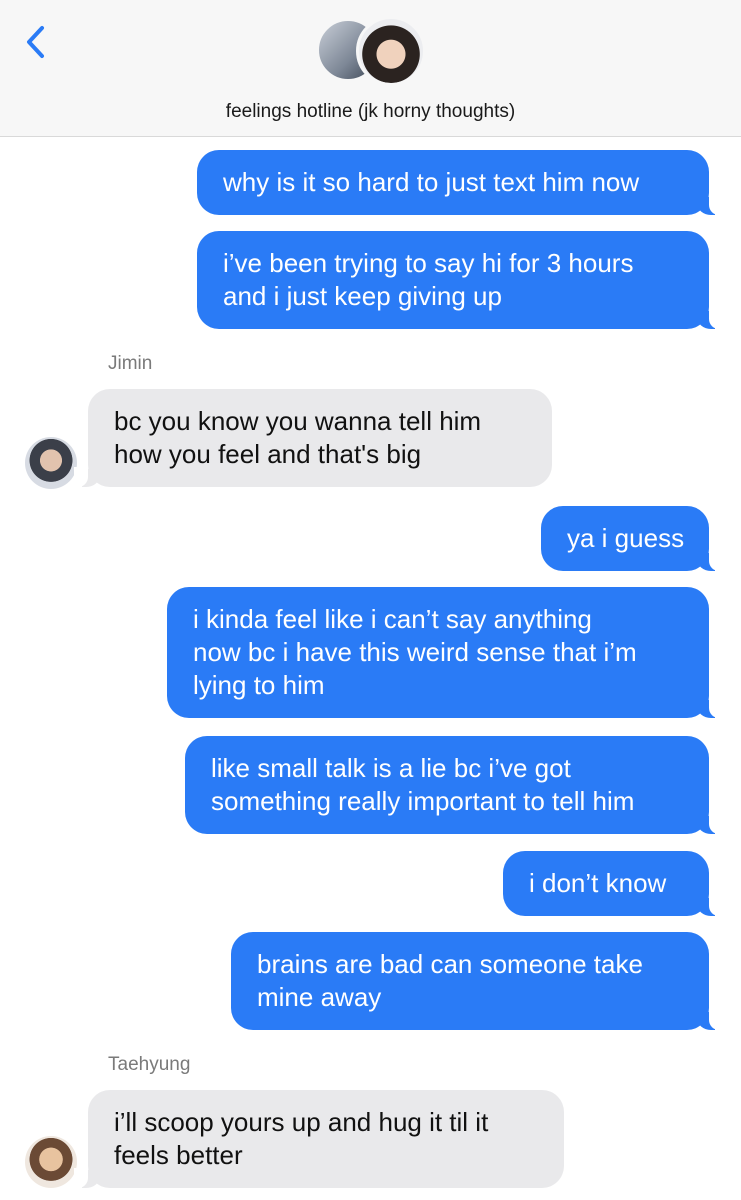 This screenshot has width=741, height=1200. I want to click on message-line: how you feel and that's big, so click(268, 454).